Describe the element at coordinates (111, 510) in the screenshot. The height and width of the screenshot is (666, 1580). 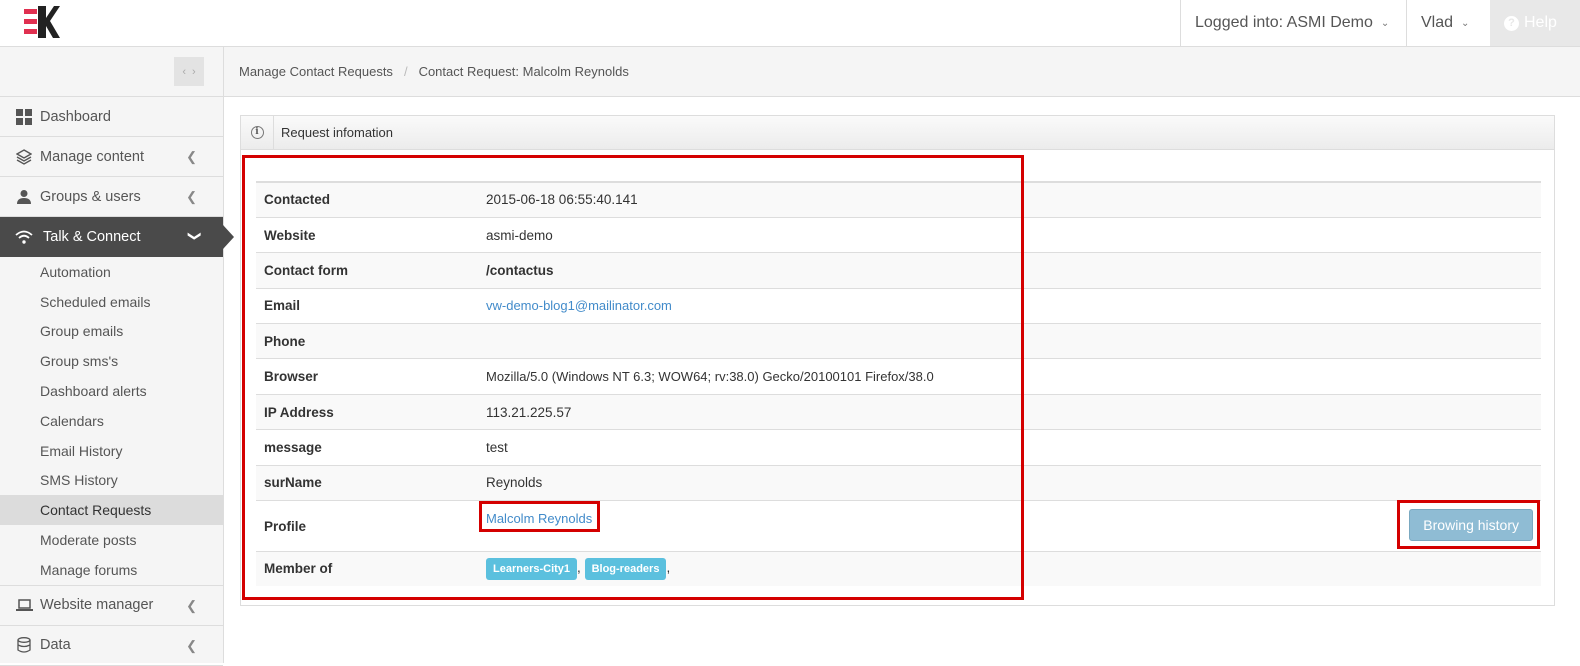
I see `submenu-item-contact-requests: Contact Requests` at that location.